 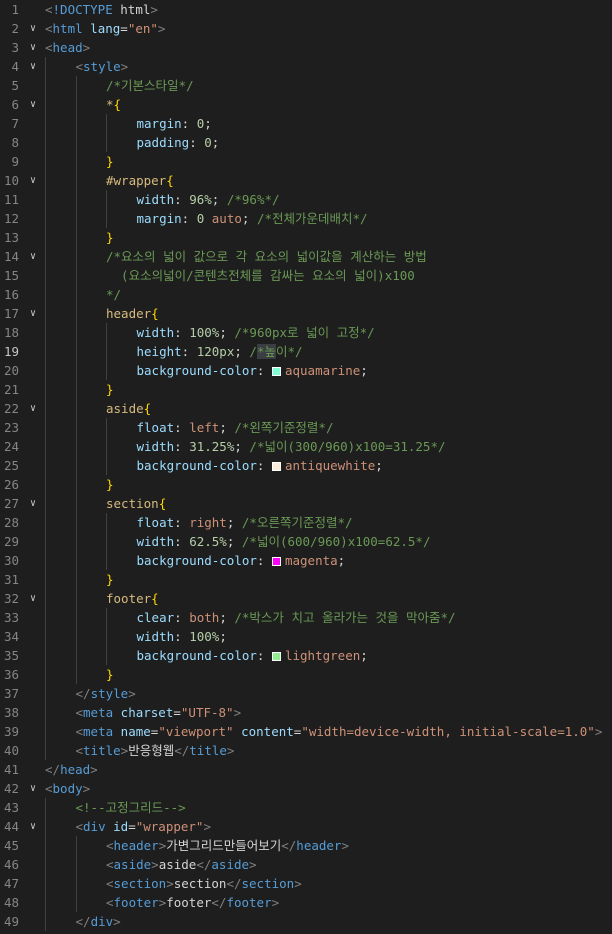 I want to click on code-line: 15 (요소의넓이/콘텐츠전체를 감싸는 요소의 넓이)x100, so click(x=306, y=275).